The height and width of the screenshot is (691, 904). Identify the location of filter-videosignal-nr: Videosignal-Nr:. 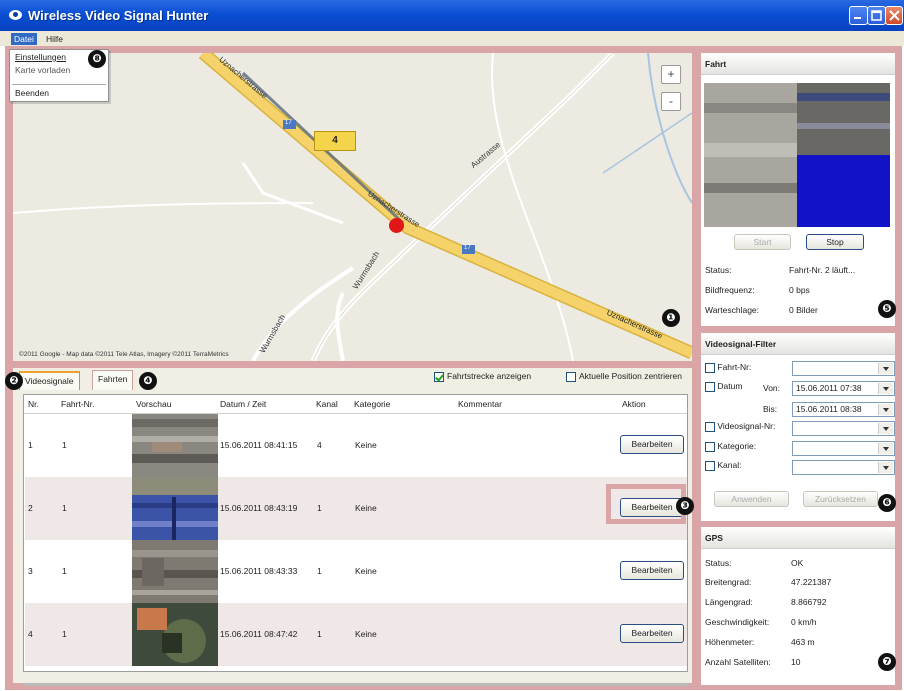
(740, 426).